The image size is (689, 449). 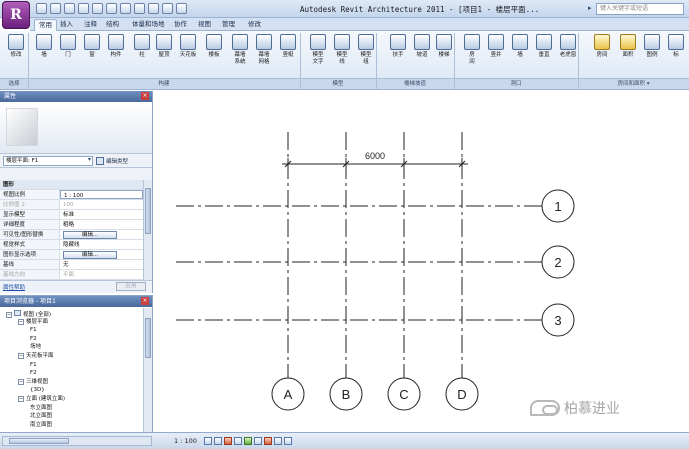 What do you see at coordinates (398, 46) in the screenshot?
I see `ribbon-tool-15: 扶手` at bounding box center [398, 46].